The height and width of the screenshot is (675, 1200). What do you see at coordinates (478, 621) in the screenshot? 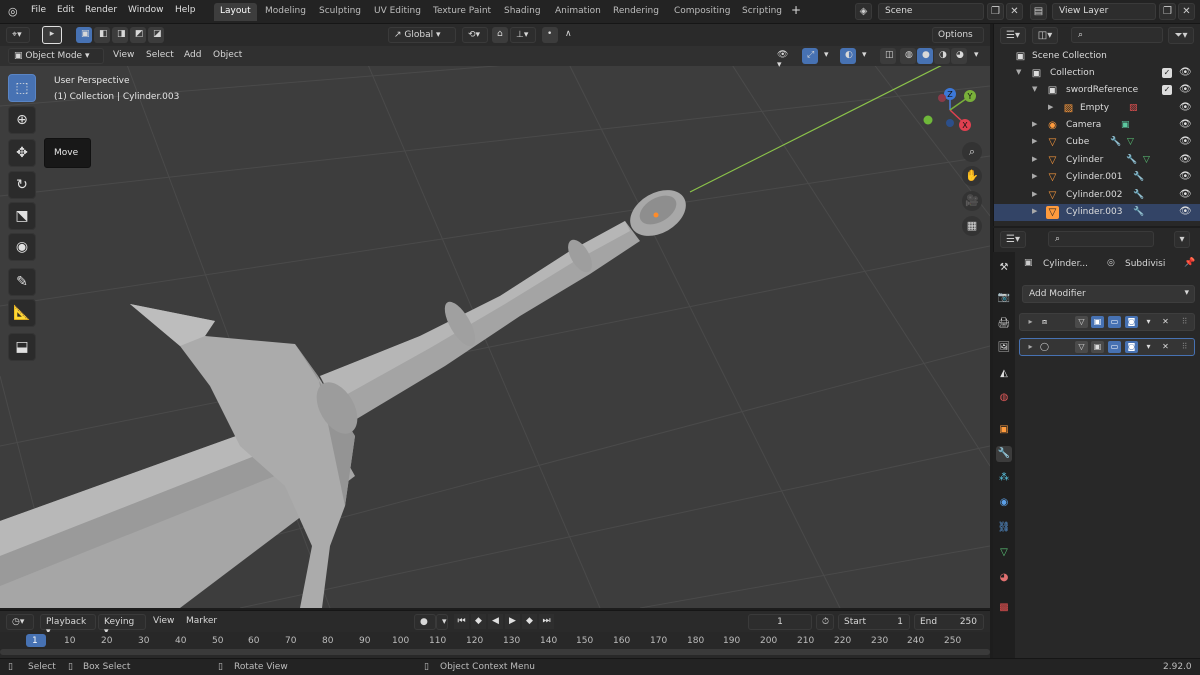
I see `jump-keyframe-back-icon: ◆` at bounding box center [478, 621].